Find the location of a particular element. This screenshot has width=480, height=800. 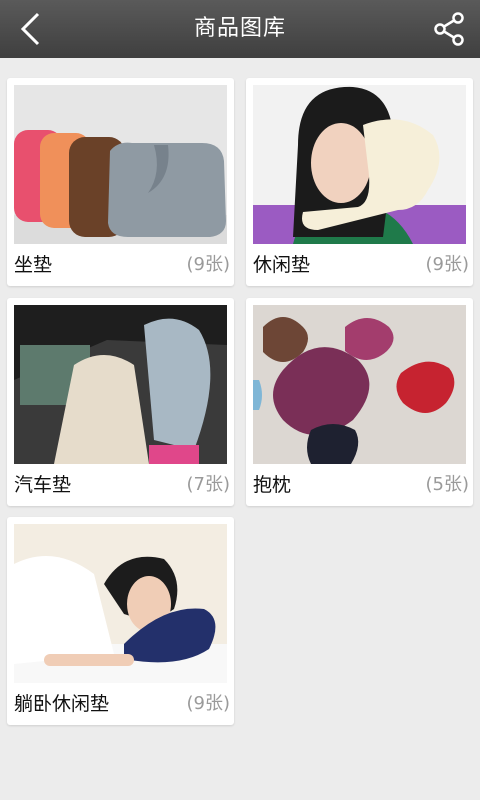

seat-cushions-photo is located at coordinates (120, 164).